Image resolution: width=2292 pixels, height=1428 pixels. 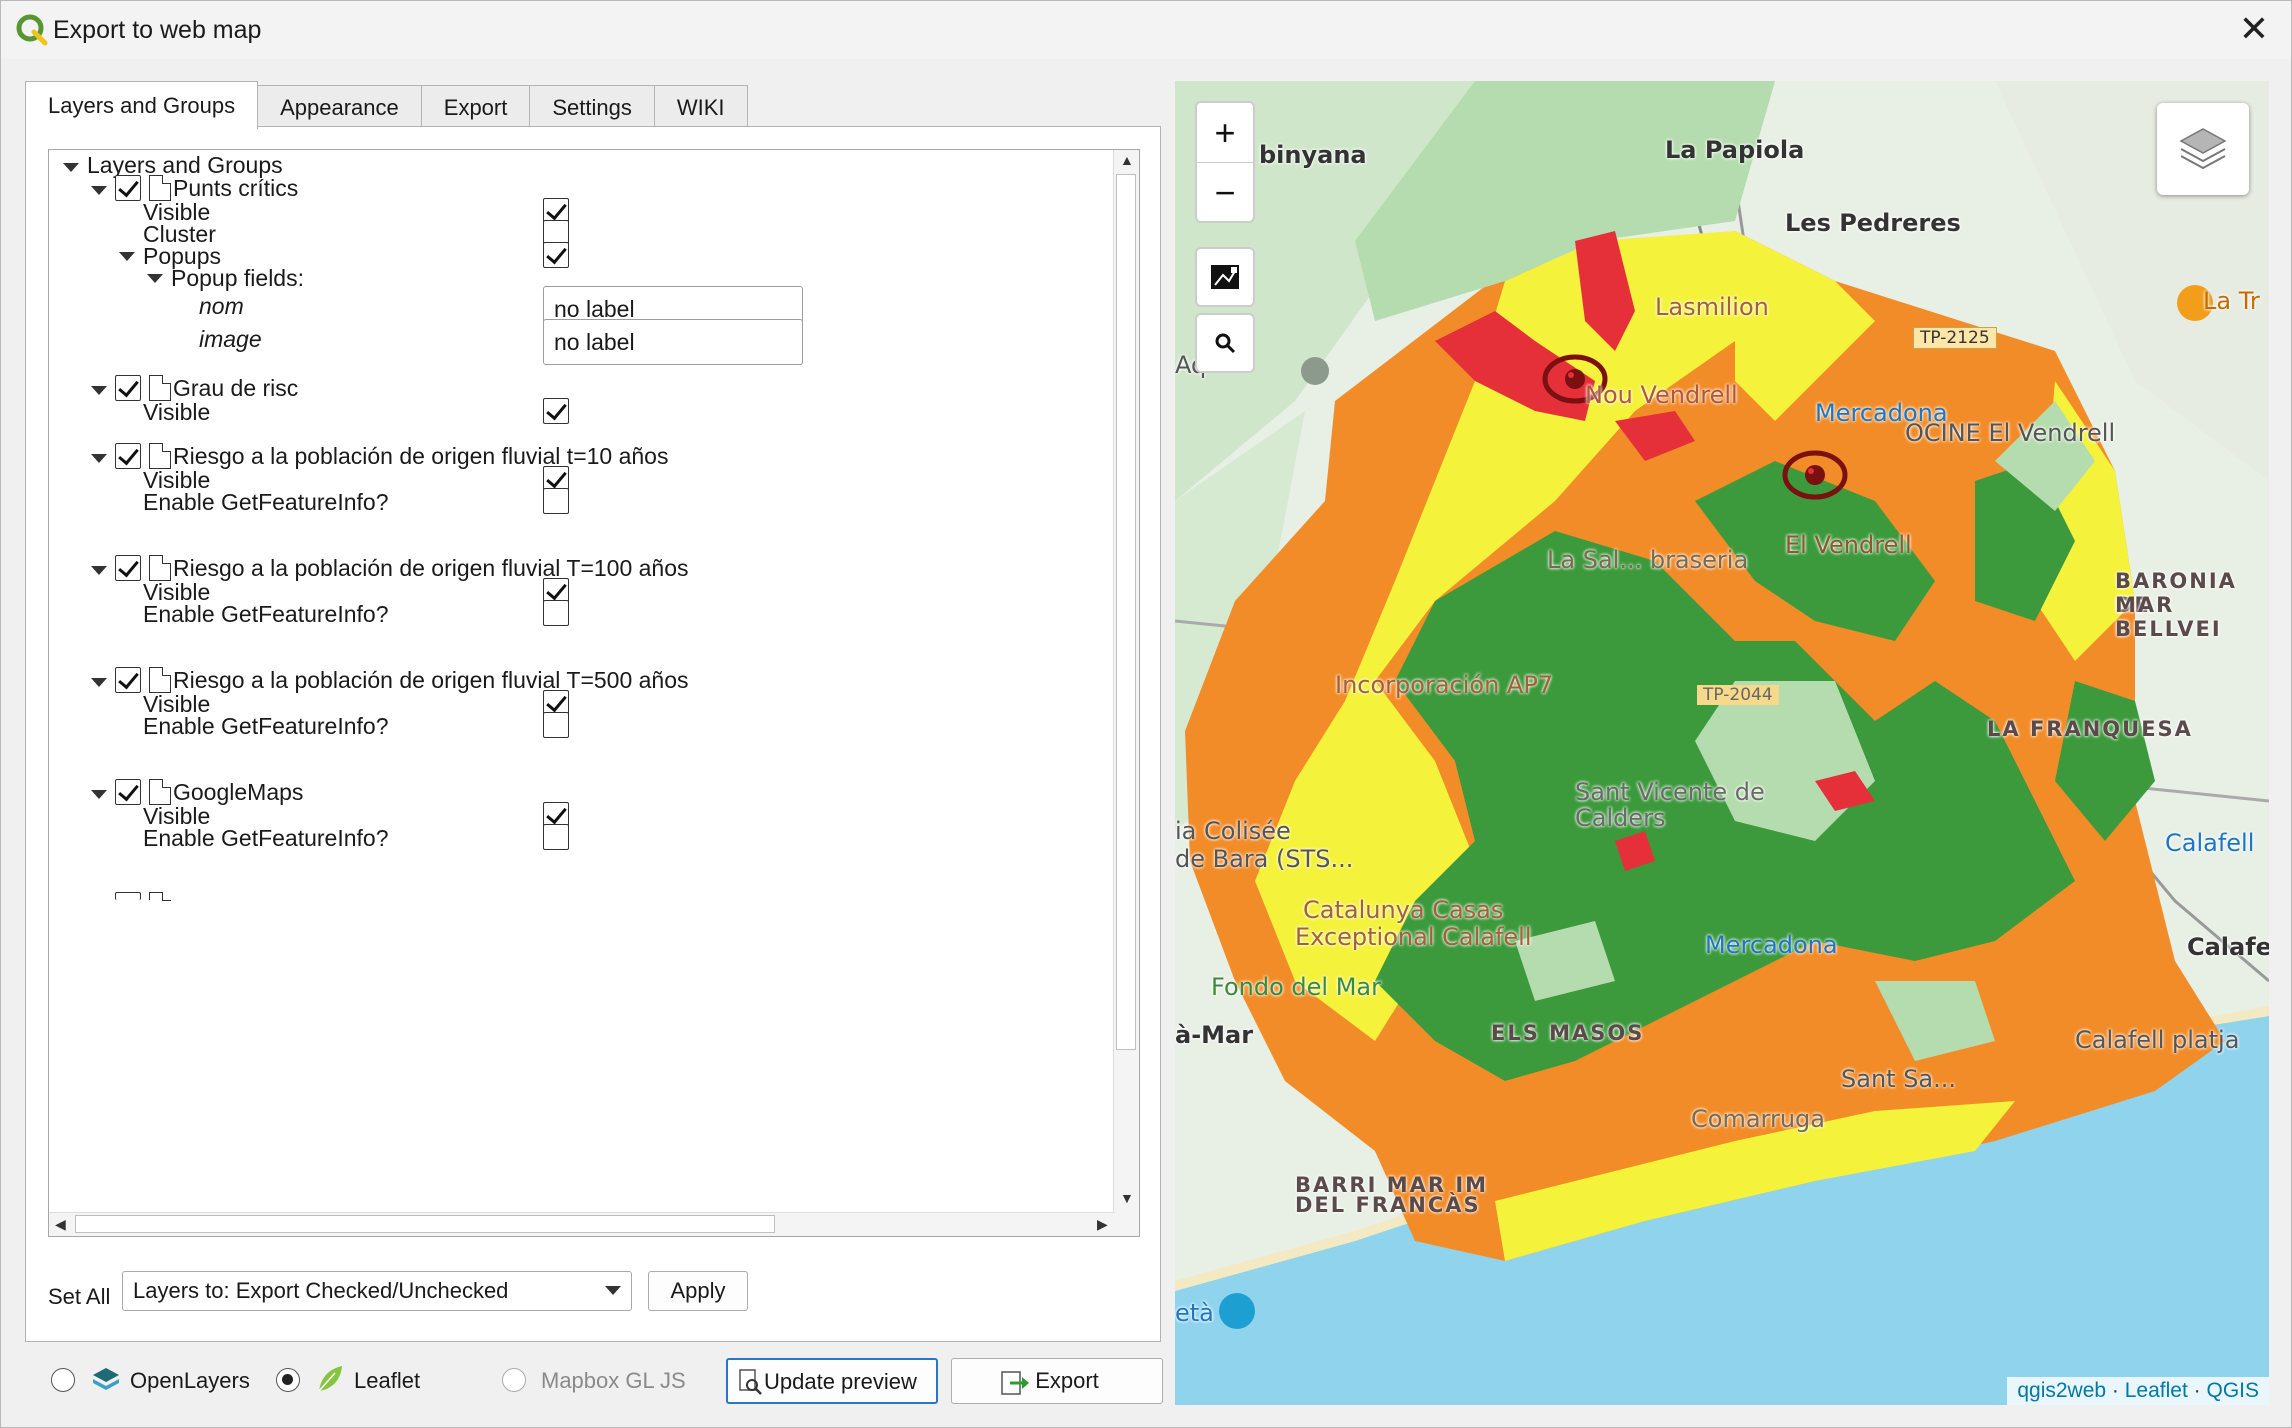 I want to click on layer-name: Grau de risc, so click(x=236, y=388).